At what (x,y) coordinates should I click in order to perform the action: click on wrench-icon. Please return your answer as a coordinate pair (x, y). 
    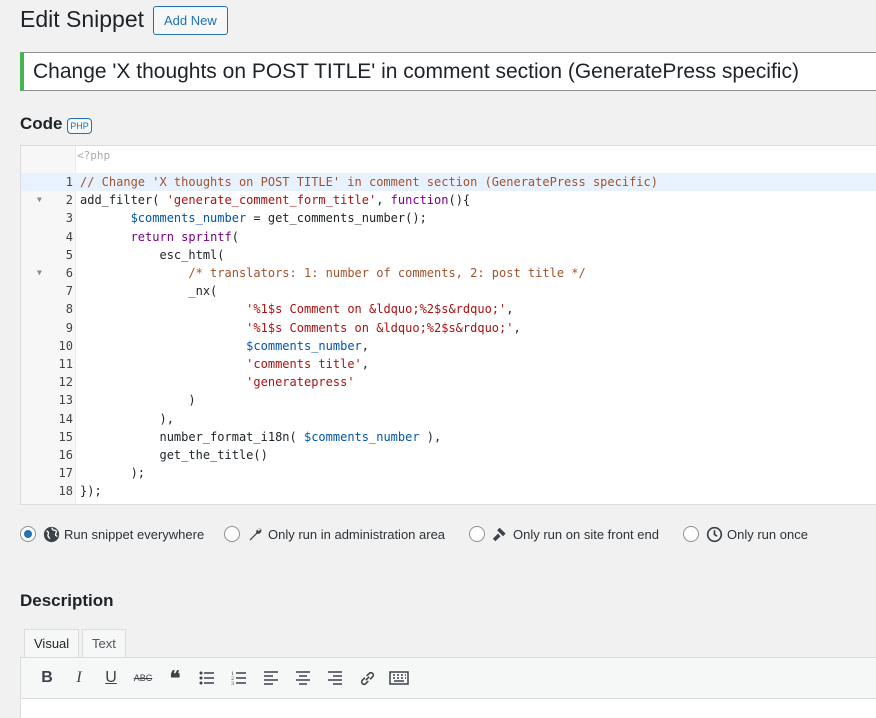
    Looking at the image, I should click on (255, 534).